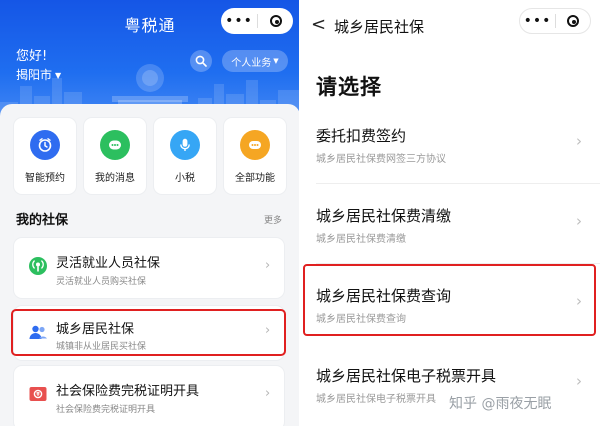 This screenshot has width=600, height=426. What do you see at coordinates (379, 27) in the screenshot?
I see `page-title: 城乡居民社保` at bounding box center [379, 27].